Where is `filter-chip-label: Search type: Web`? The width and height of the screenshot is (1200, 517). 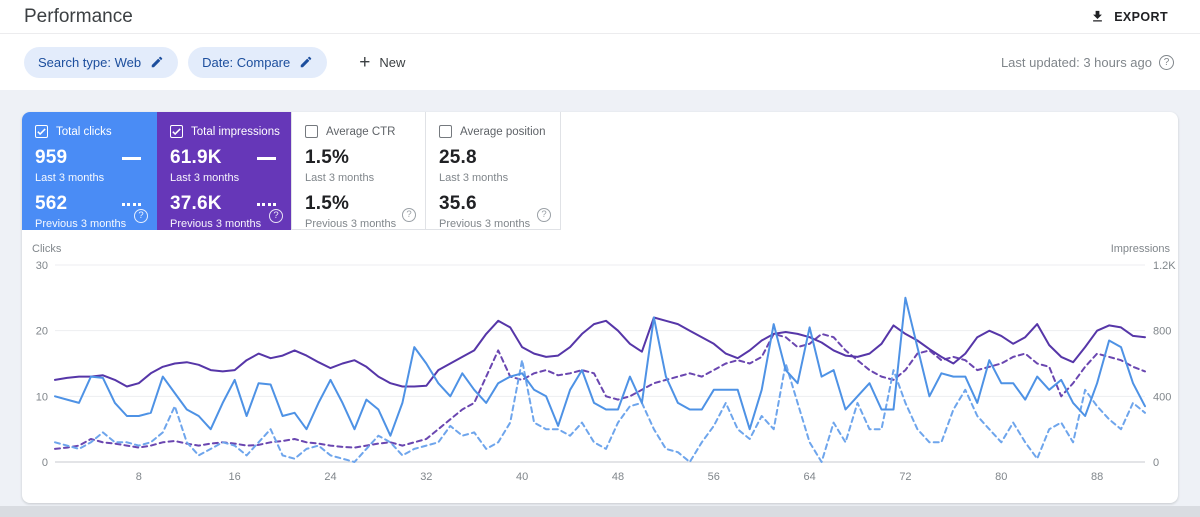 filter-chip-label: Search type: Web is located at coordinates (90, 62).